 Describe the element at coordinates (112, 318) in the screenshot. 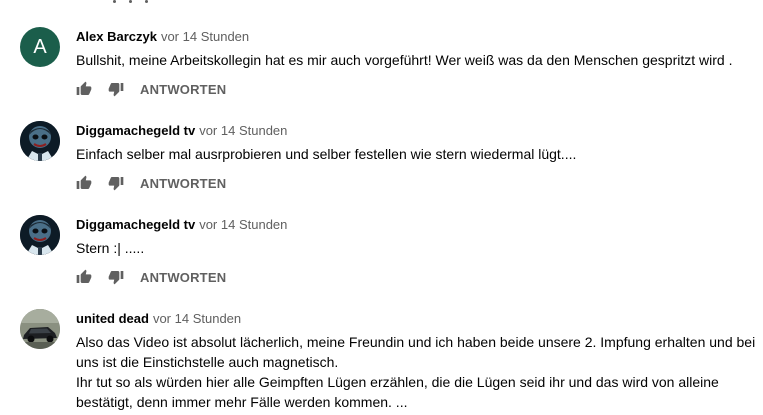

I see `author-name: united dead` at that location.